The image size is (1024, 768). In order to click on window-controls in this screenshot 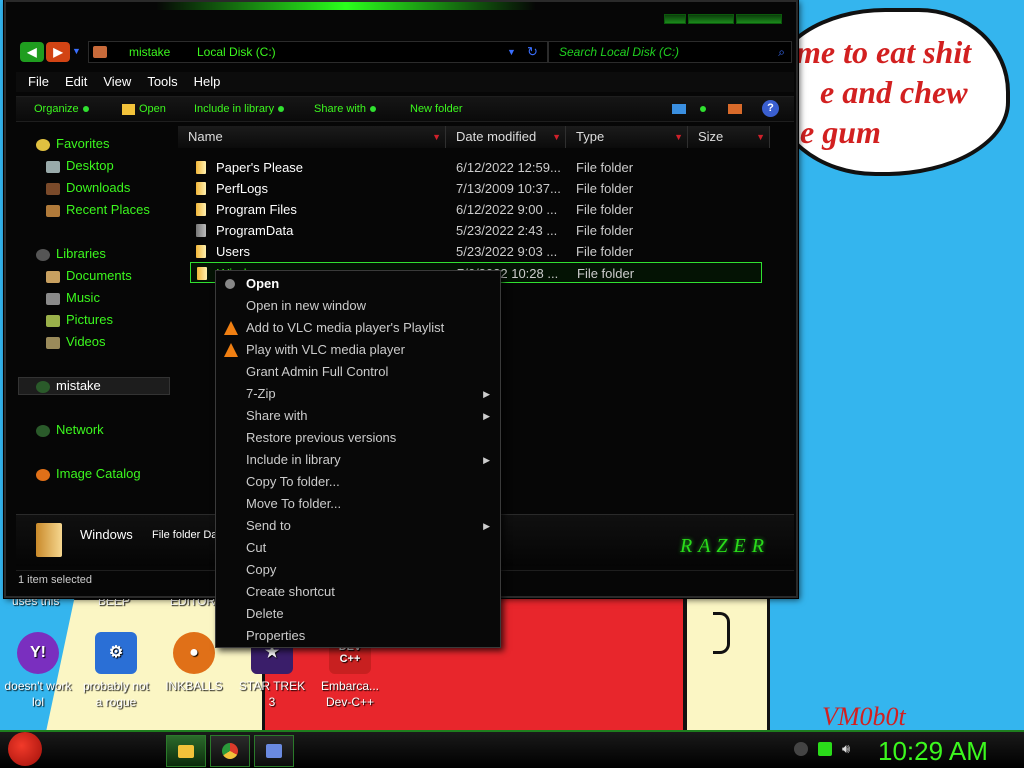, I will do `click(723, 19)`.